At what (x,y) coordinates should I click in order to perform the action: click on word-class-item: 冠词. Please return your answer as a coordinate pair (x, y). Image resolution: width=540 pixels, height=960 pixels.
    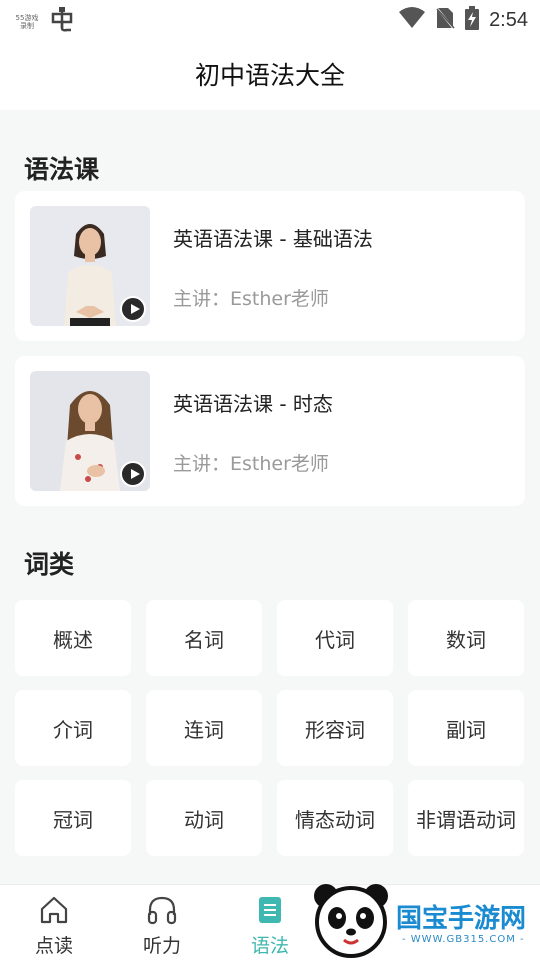
    Looking at the image, I should click on (73, 818).